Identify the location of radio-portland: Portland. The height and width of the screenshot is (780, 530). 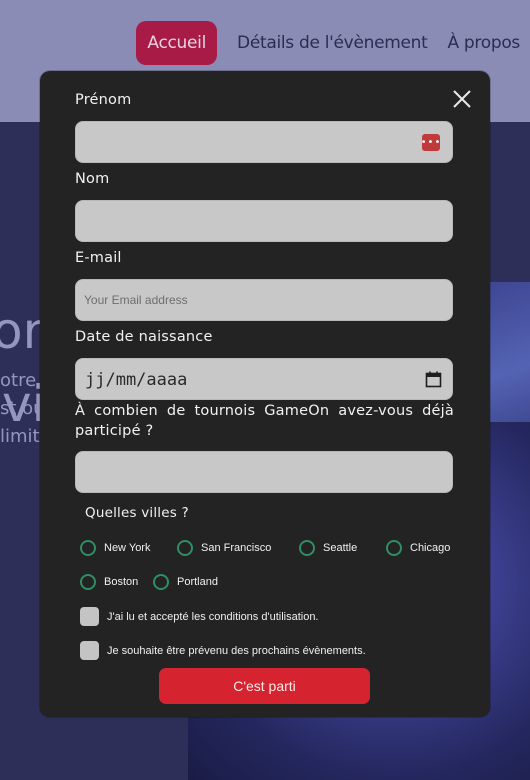
(185, 582).